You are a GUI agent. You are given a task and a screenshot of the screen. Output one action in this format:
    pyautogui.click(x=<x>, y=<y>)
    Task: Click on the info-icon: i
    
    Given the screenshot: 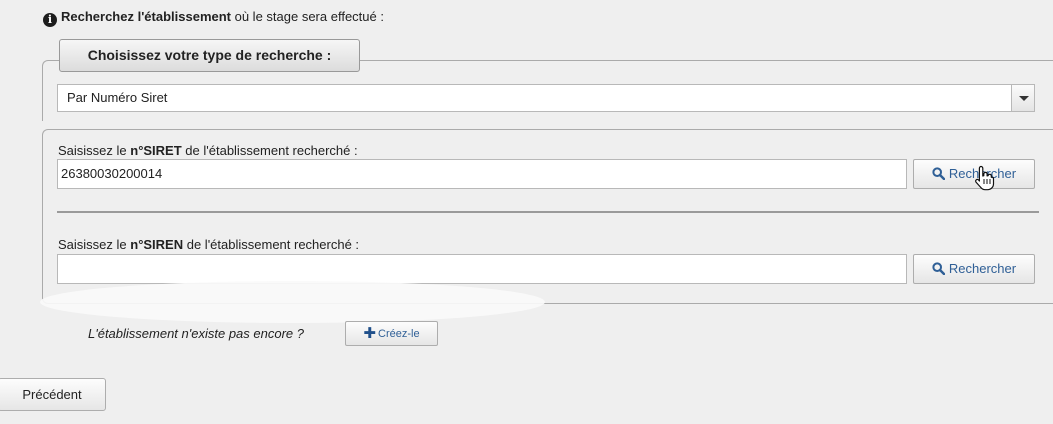 What is the action you would take?
    pyautogui.click(x=50, y=20)
    